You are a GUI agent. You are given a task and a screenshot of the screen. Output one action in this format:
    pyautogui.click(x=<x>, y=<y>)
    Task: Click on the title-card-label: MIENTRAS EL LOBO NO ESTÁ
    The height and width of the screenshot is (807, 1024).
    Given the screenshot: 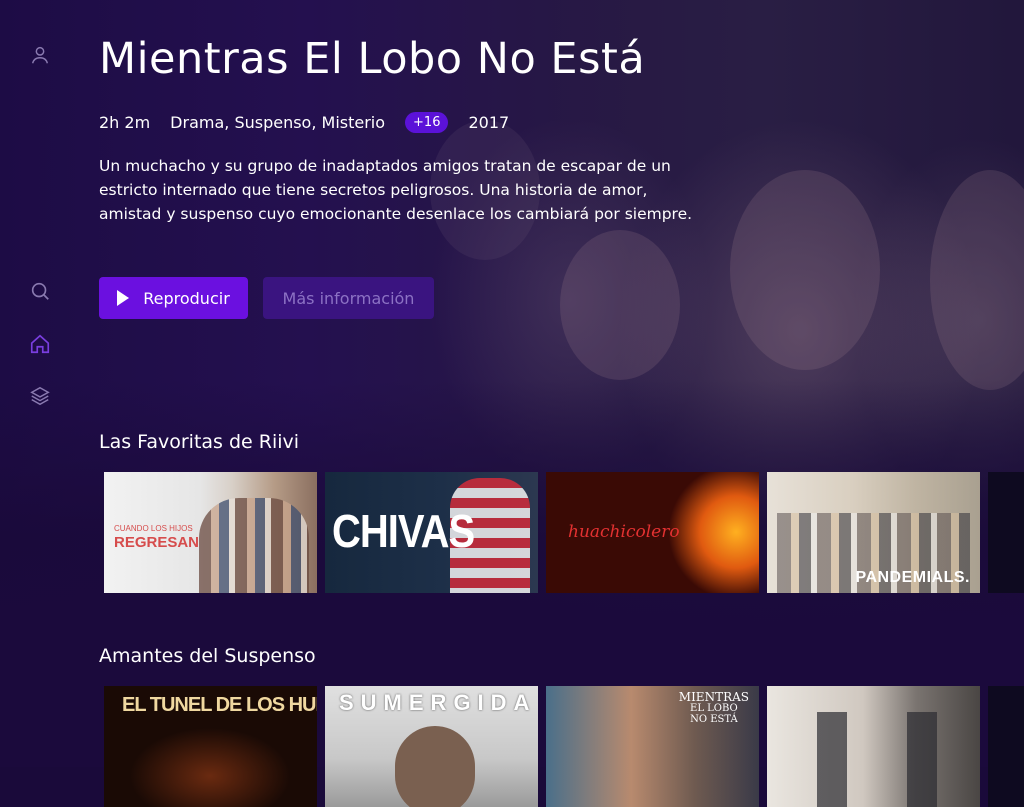 What is the action you would take?
    pyautogui.click(x=713, y=707)
    